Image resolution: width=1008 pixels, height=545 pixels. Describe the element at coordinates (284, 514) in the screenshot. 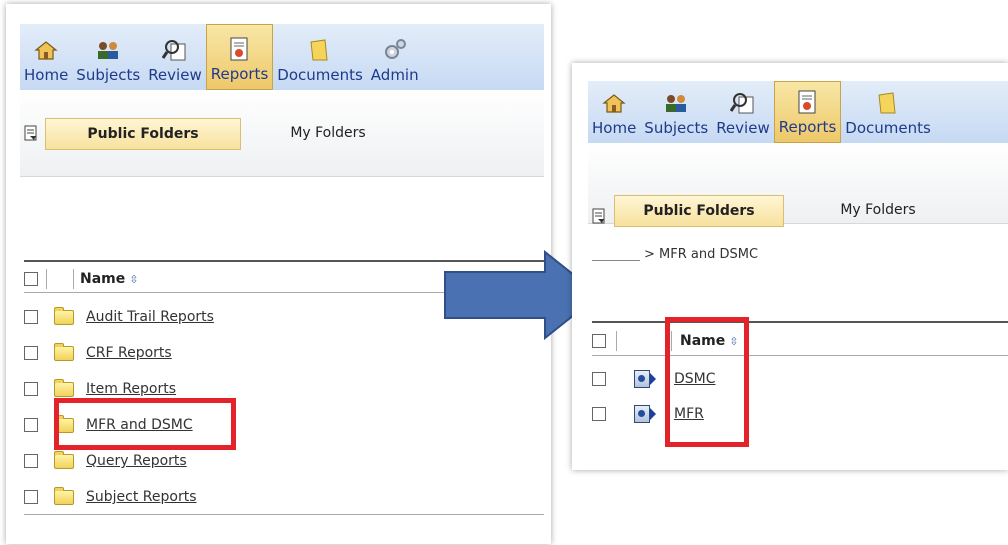

I see `table-bottom-divider` at that location.